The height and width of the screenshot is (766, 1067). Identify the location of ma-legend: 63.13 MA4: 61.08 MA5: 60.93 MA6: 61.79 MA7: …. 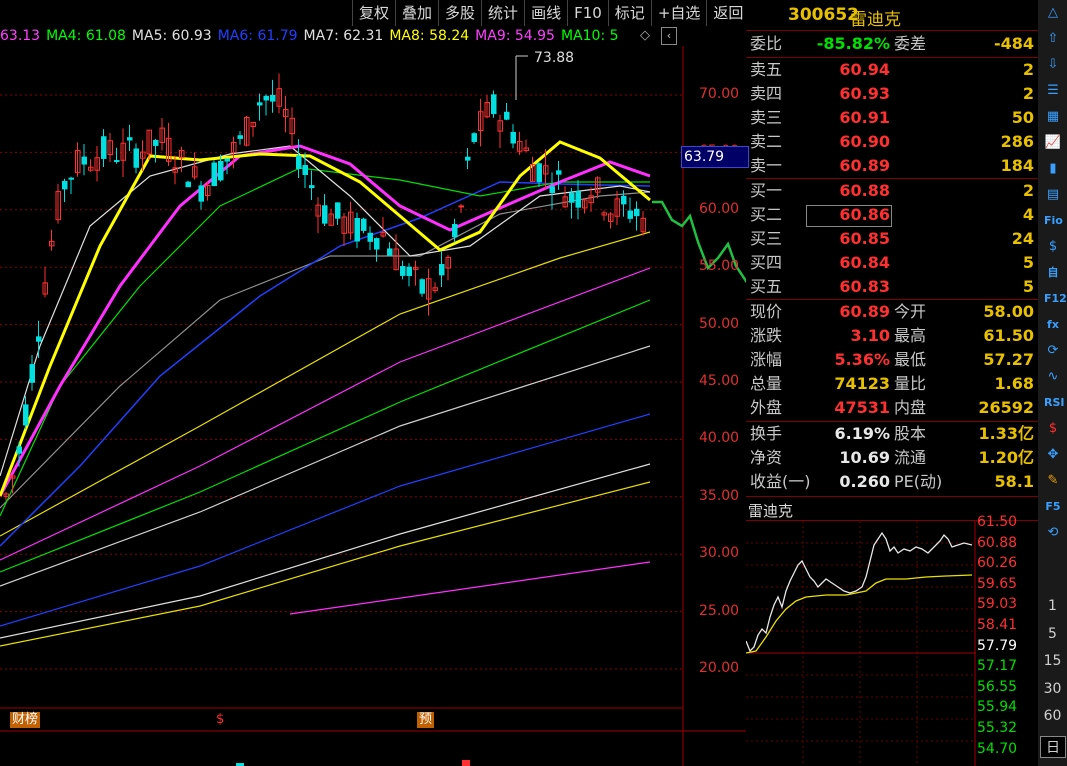
(330, 36).